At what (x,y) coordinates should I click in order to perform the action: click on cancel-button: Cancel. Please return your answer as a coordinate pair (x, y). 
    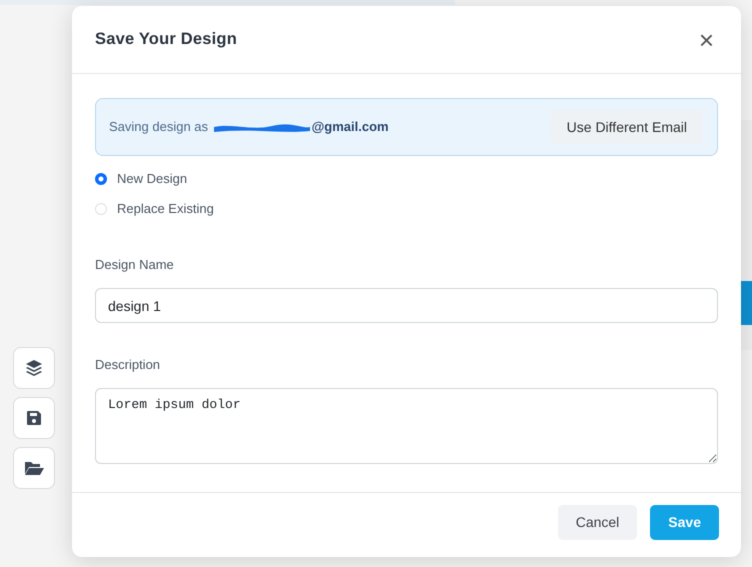
    Looking at the image, I should click on (598, 522).